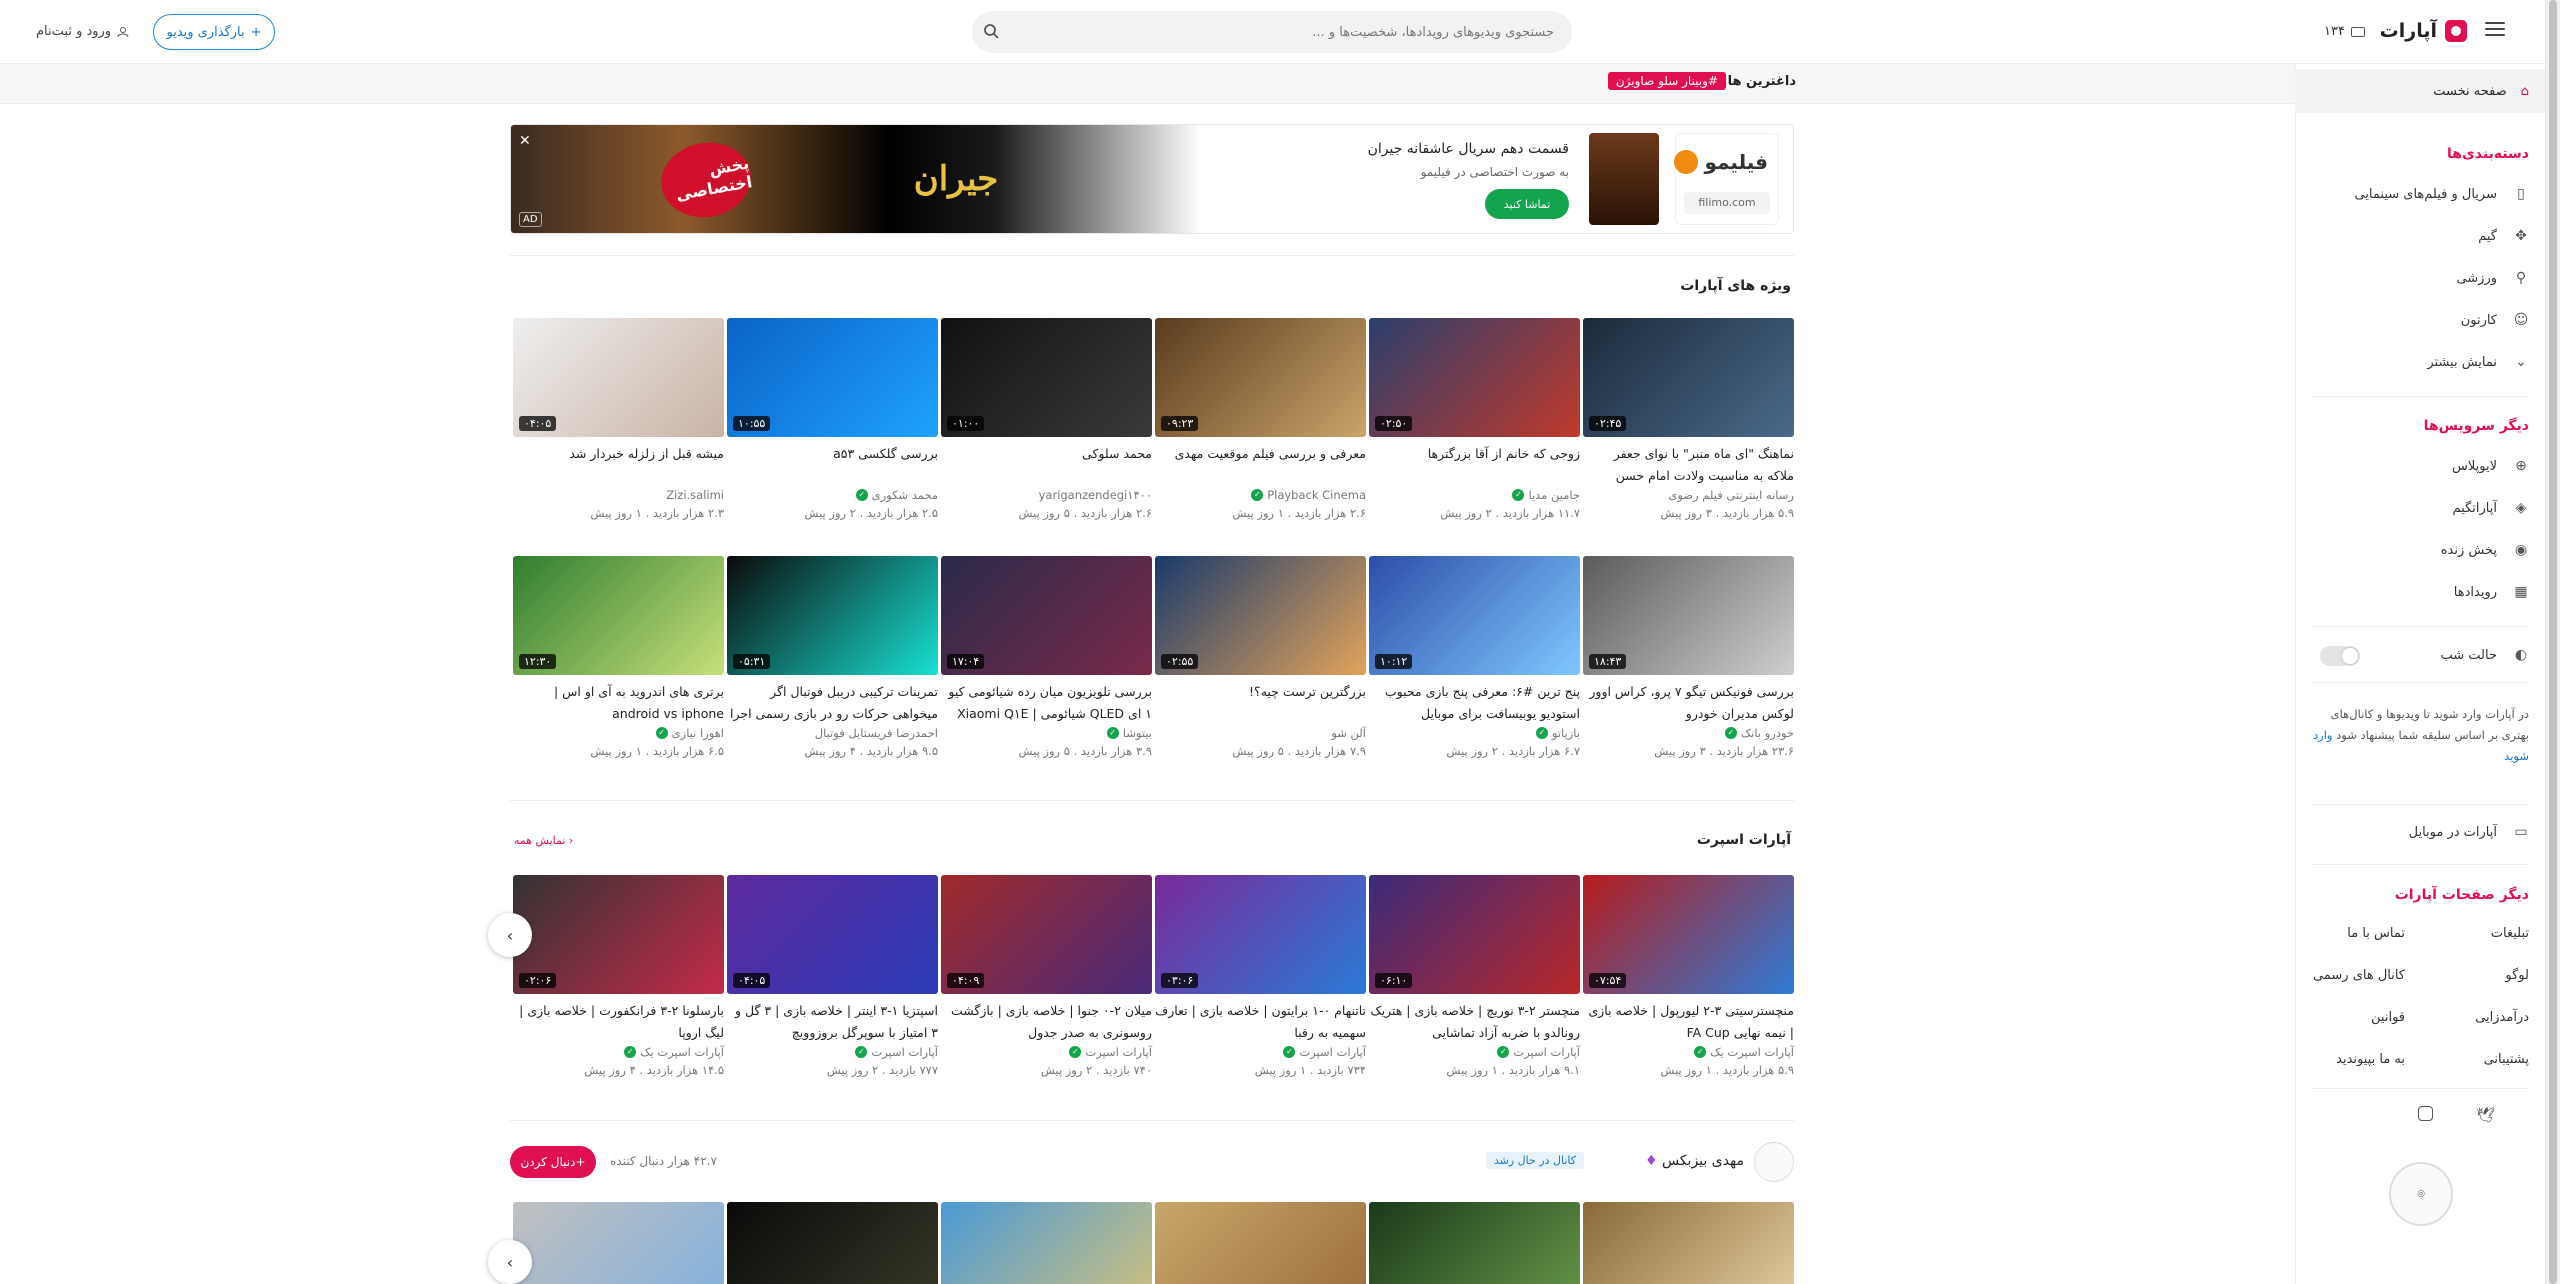  Describe the element at coordinates (1046, 495) in the screenshot. I see `channel-name: yariganzendegi۱۴۰۰` at that location.